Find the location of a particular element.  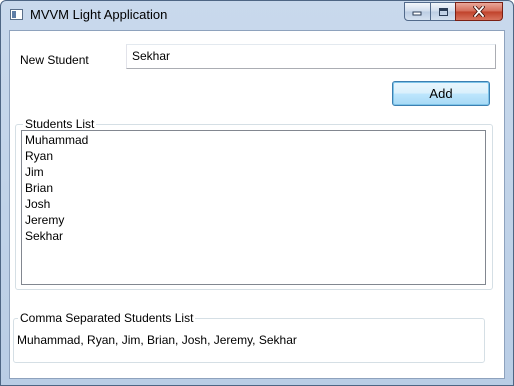

minimize-button is located at coordinates (417, 11).